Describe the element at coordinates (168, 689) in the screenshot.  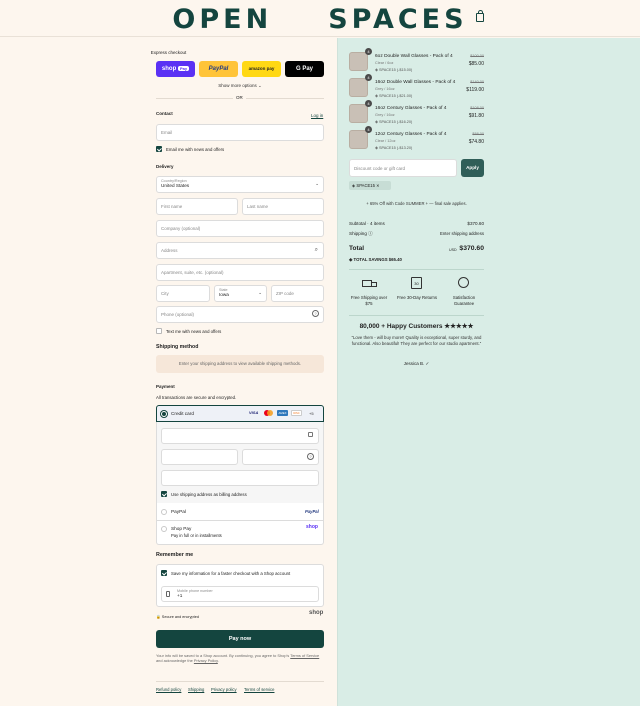
I see `refund-policy-link: Refund policy` at that location.